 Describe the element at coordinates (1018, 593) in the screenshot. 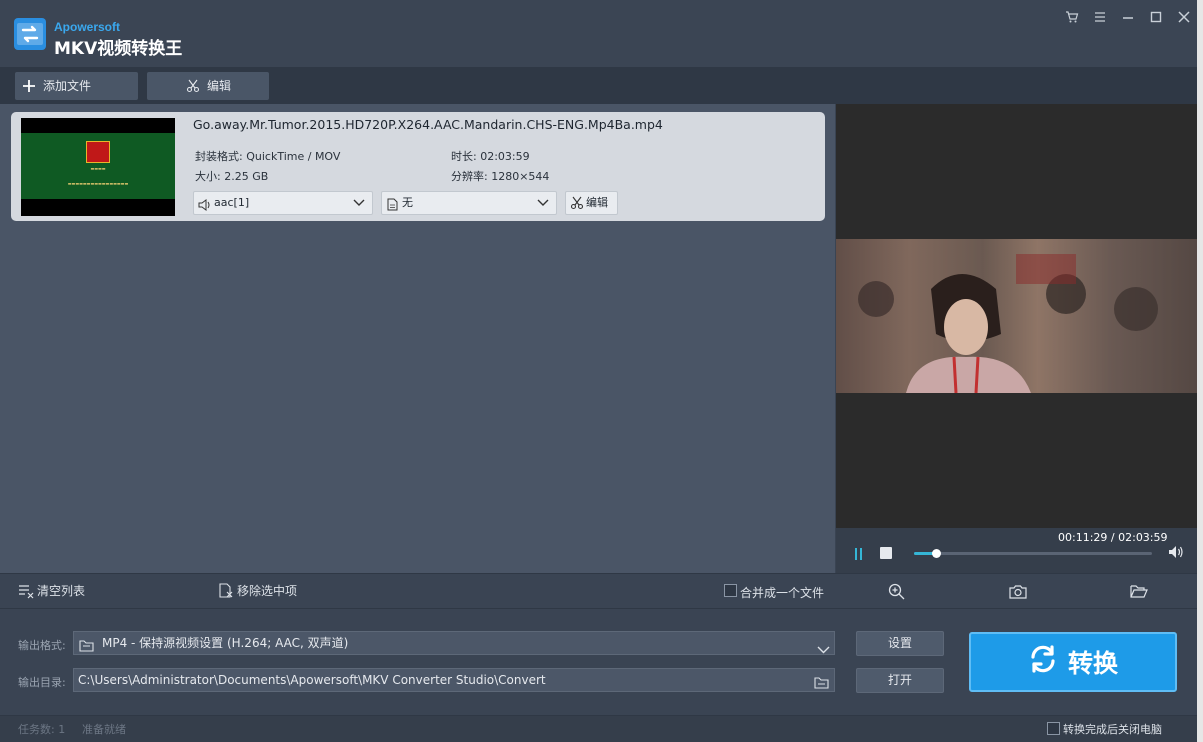

I see `camera-icon` at that location.